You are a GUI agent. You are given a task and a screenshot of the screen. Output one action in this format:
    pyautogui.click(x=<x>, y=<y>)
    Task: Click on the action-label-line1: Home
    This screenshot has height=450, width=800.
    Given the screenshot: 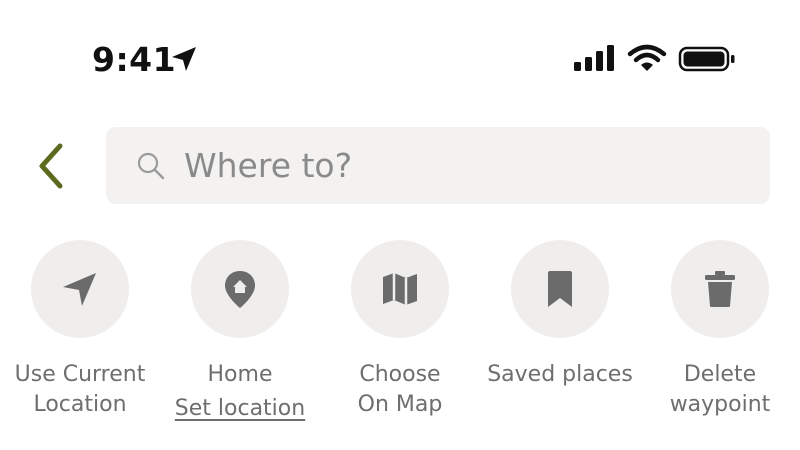 What is the action you would take?
    pyautogui.click(x=240, y=374)
    